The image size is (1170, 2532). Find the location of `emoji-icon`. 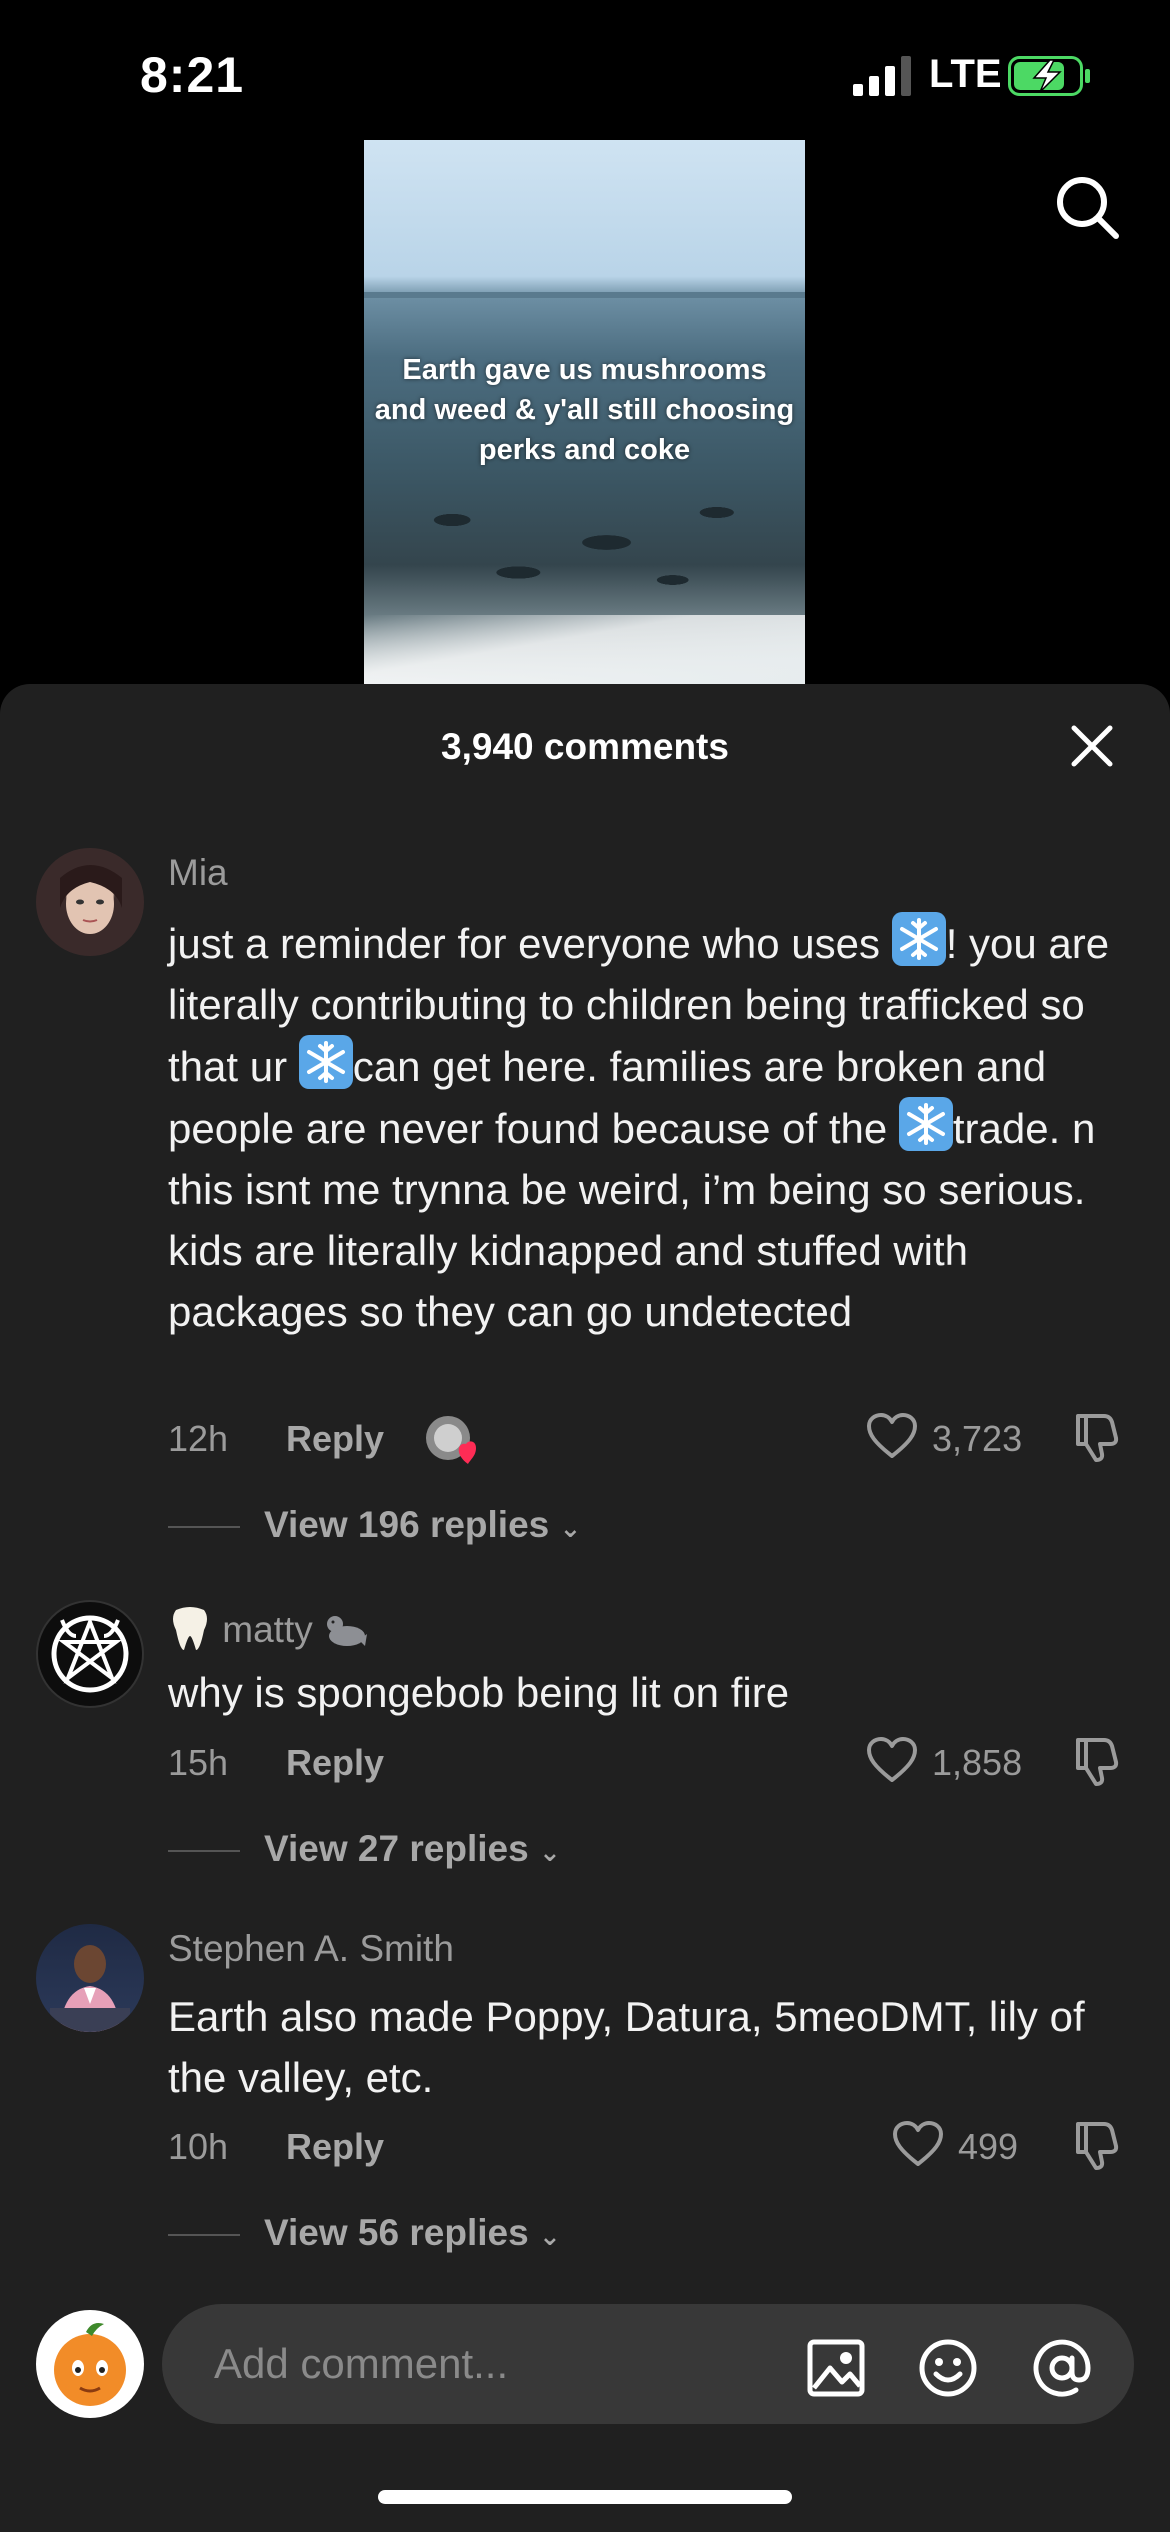

emoji-icon is located at coordinates (948, 2368).